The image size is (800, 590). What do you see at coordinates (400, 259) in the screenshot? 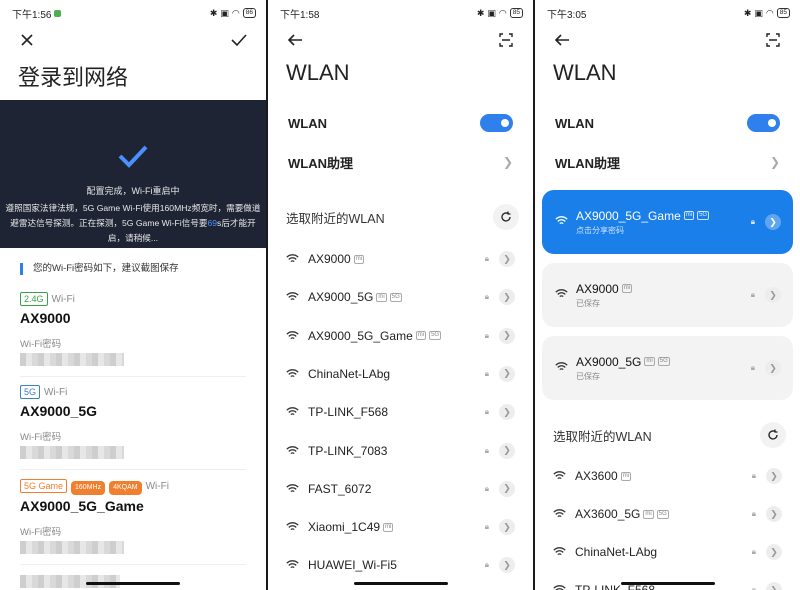
I see `wifi-network-row: AX9000 mi 🔒︎ ❯` at bounding box center [400, 259].